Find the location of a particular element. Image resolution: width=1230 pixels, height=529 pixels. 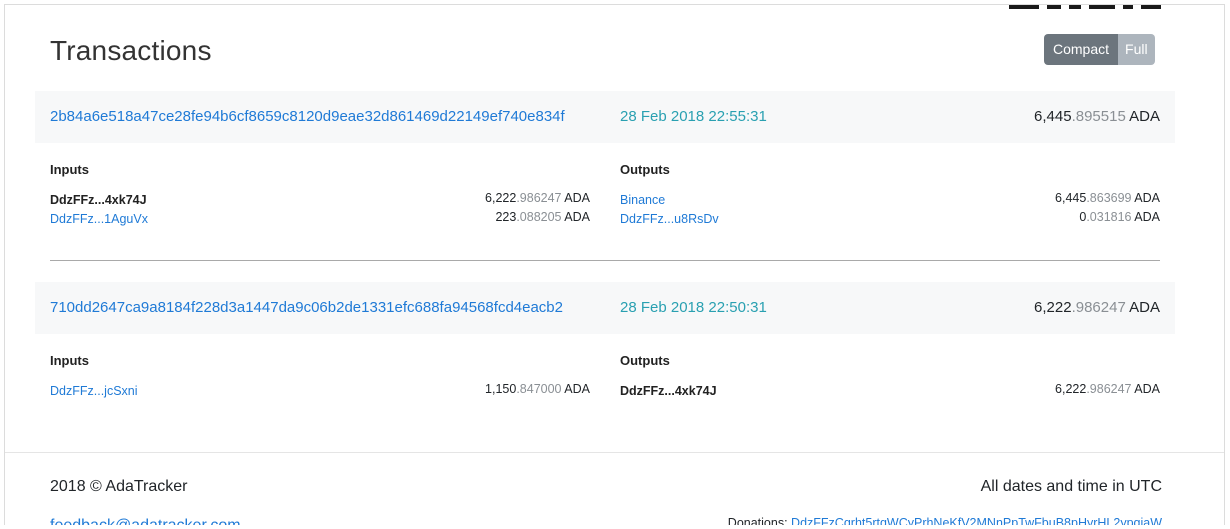

input-amount: 1,150.847000 ADA is located at coordinates (537, 389).